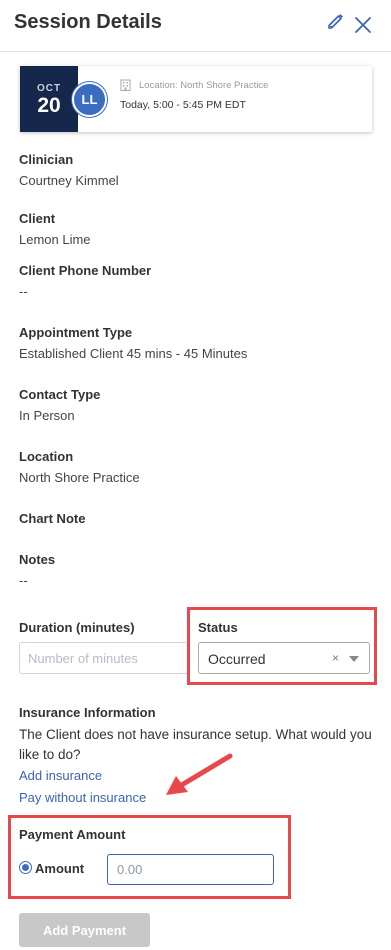 The height and width of the screenshot is (950, 391). I want to click on close-icon, so click(363, 25).